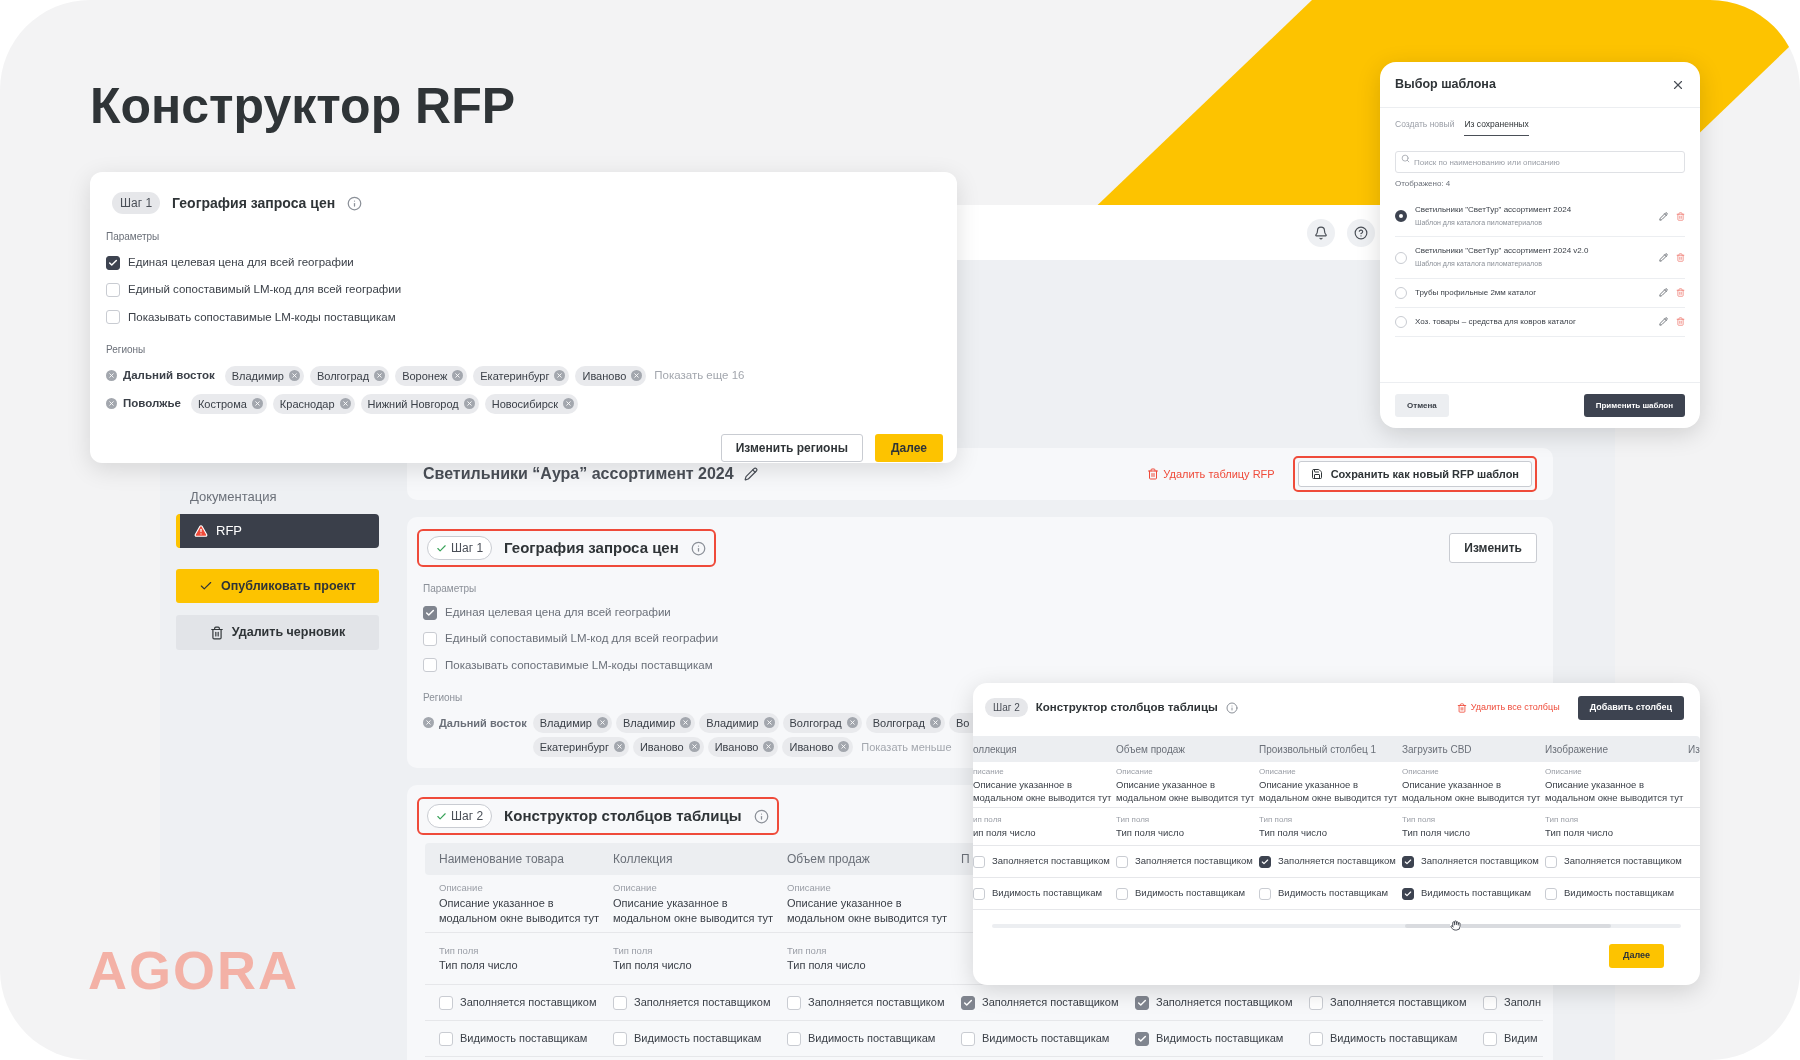  Describe the element at coordinates (1493, 548) in the screenshot. I see `edit-button: Изменить` at that location.